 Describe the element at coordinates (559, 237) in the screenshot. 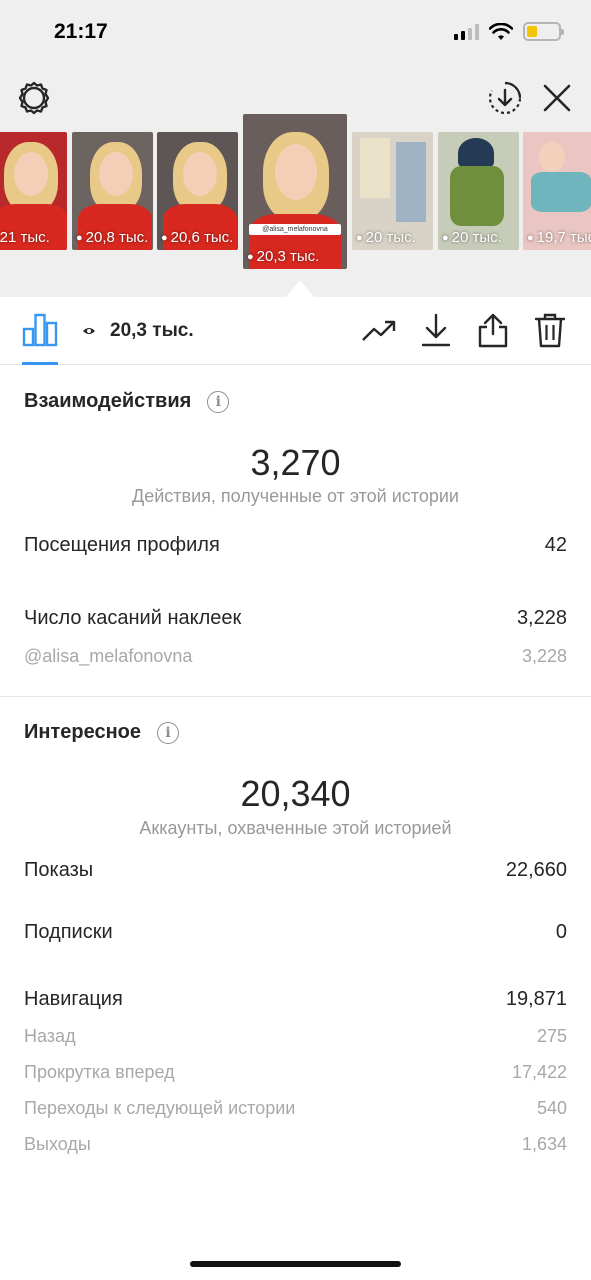

I see `story-views: ●19,7 тыс.` at that location.